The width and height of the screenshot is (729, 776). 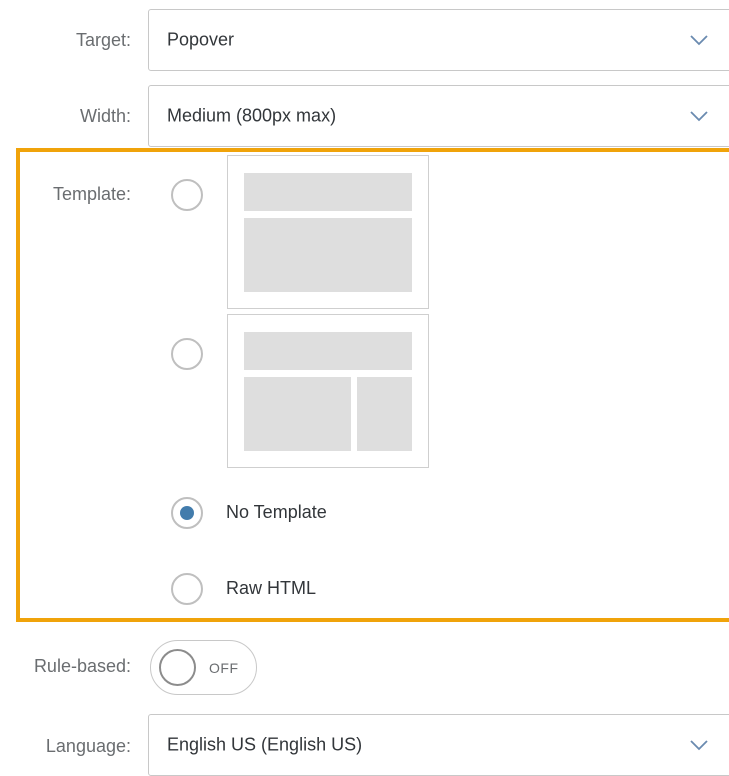 What do you see at coordinates (276, 512) in the screenshot?
I see `no-template-label: No Template` at bounding box center [276, 512].